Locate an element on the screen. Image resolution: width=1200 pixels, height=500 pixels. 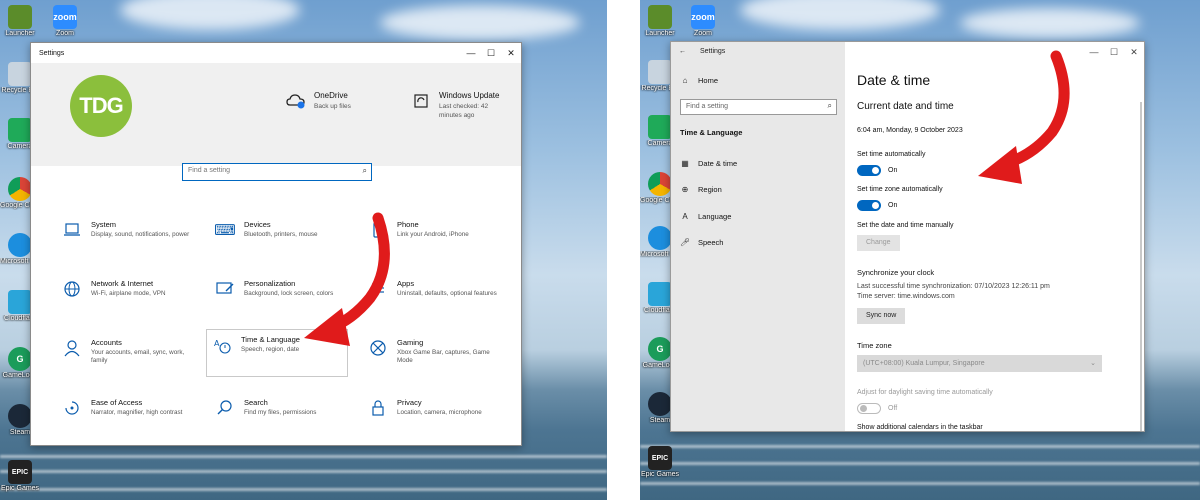
window-title: Settings is located at coordinates (713, 51).